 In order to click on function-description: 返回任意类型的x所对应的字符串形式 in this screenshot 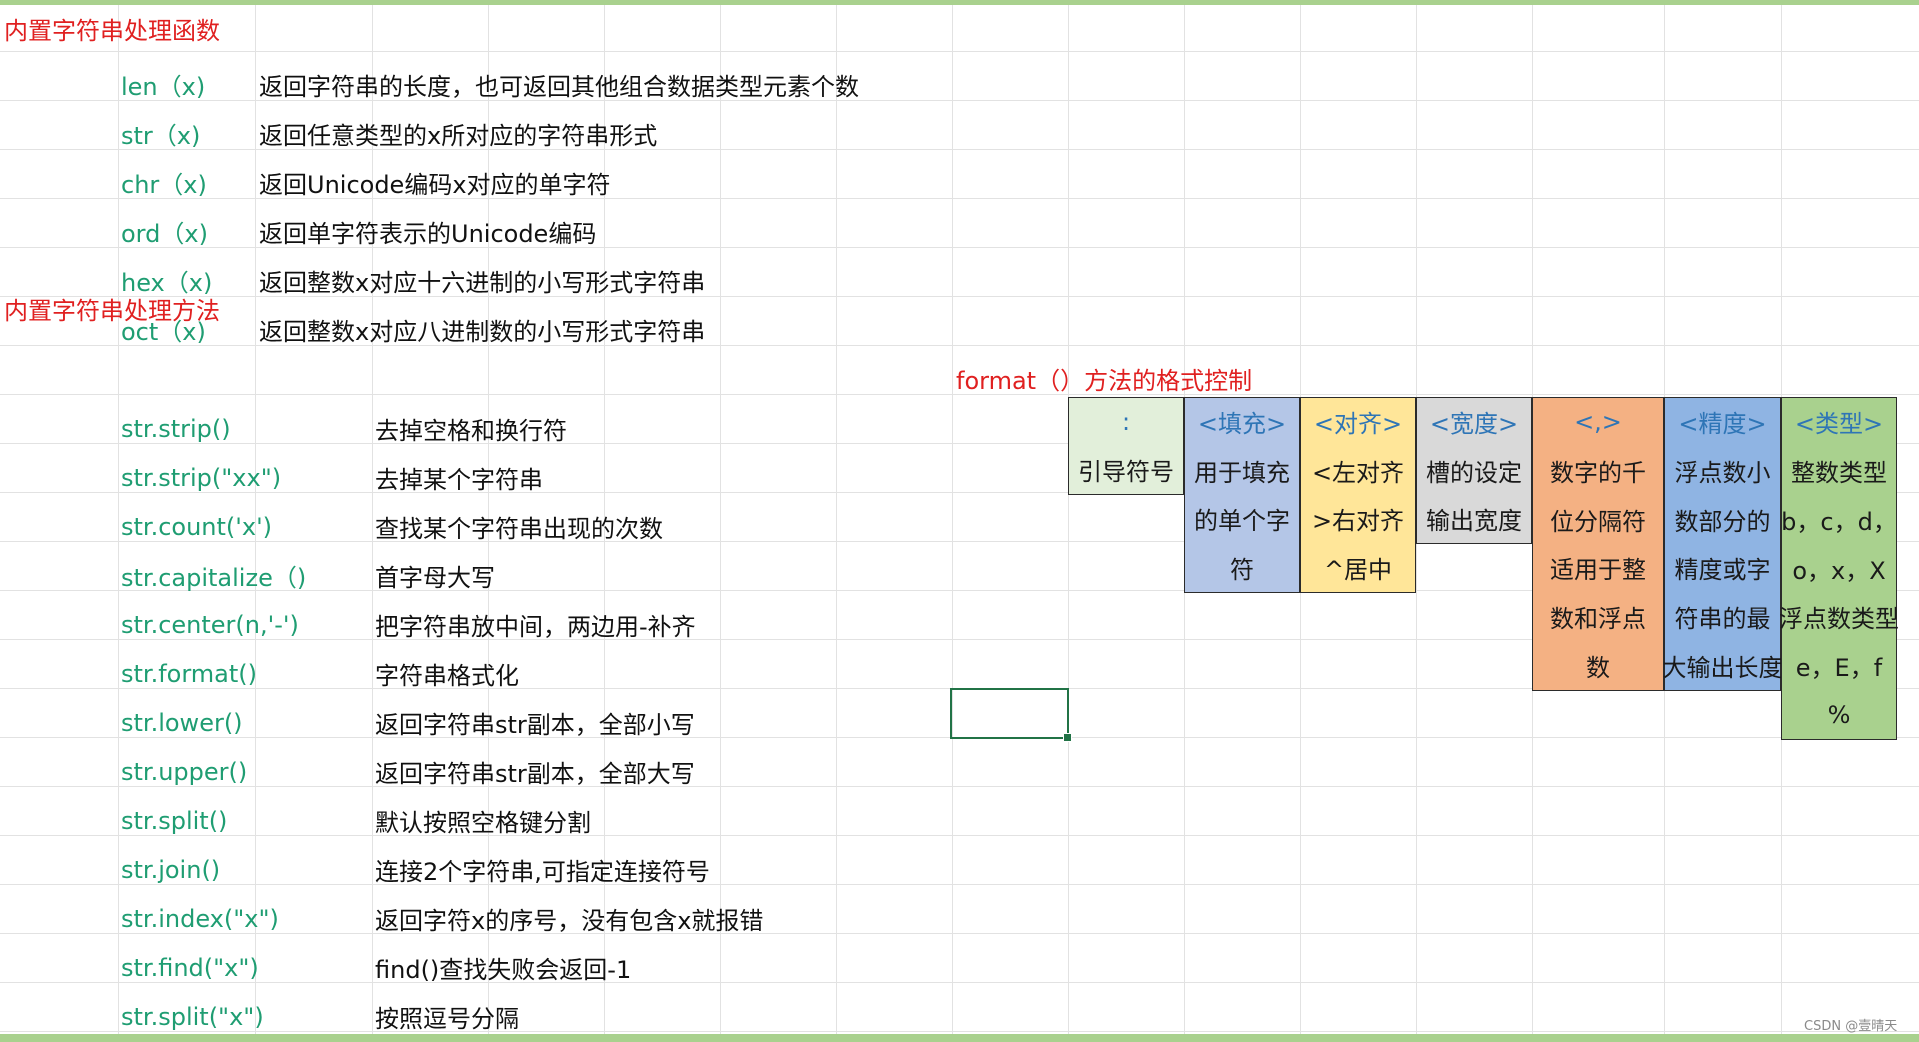, I will do `click(458, 136)`.